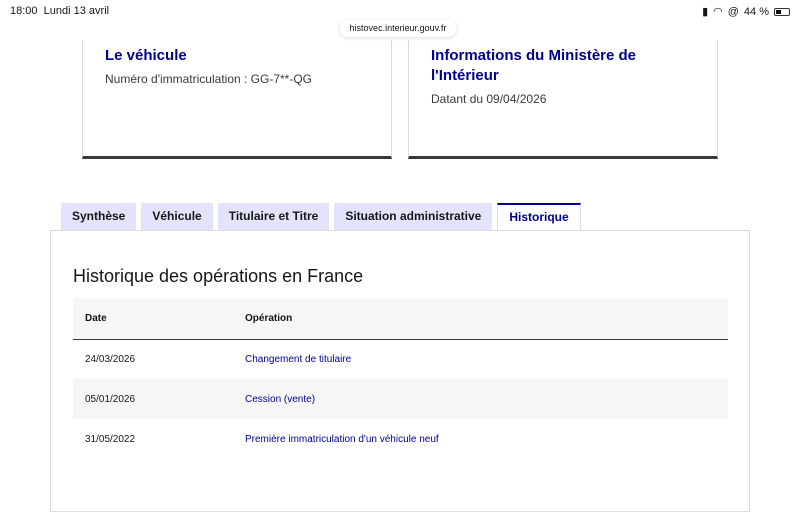  What do you see at coordinates (209, 79) in the screenshot?
I see `card-text: Numéro d'immatriculation : GG-7**-QG` at bounding box center [209, 79].